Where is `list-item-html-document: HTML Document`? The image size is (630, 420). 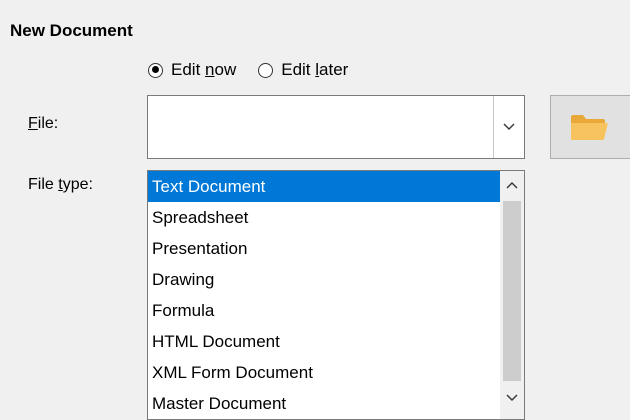
list-item-html-document: HTML Document is located at coordinates (324, 341).